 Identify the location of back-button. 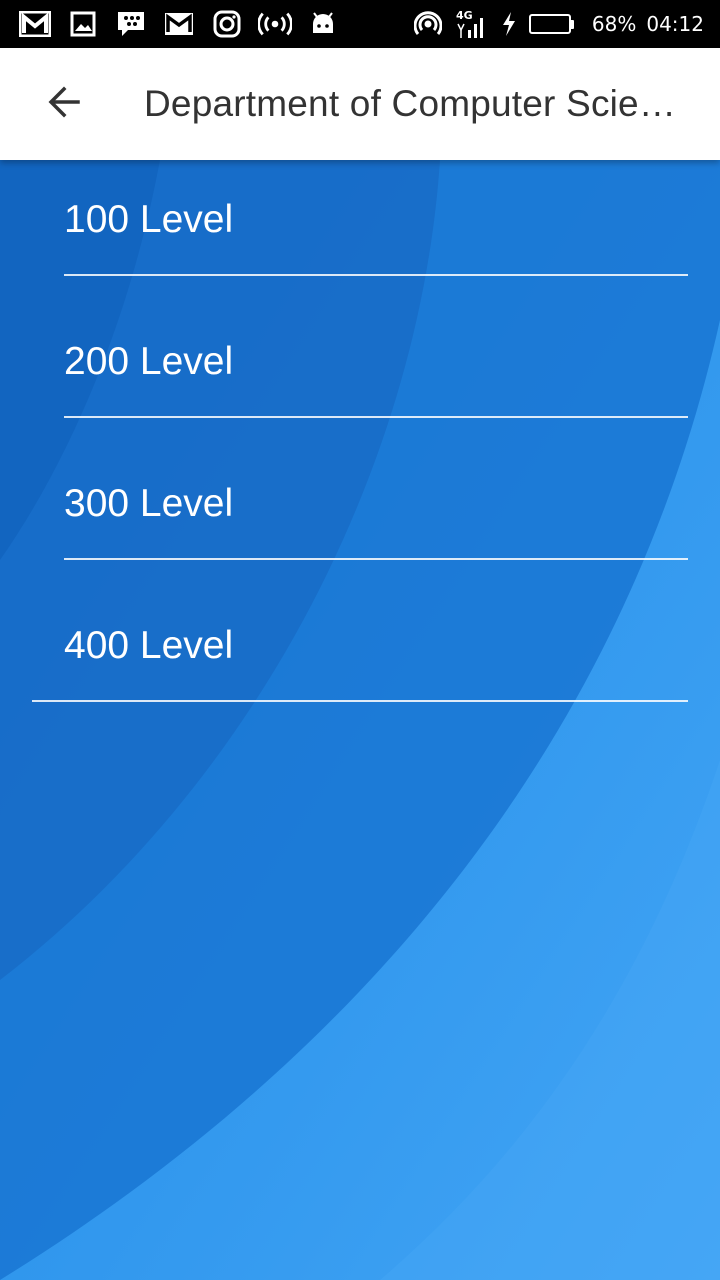
(64, 104).